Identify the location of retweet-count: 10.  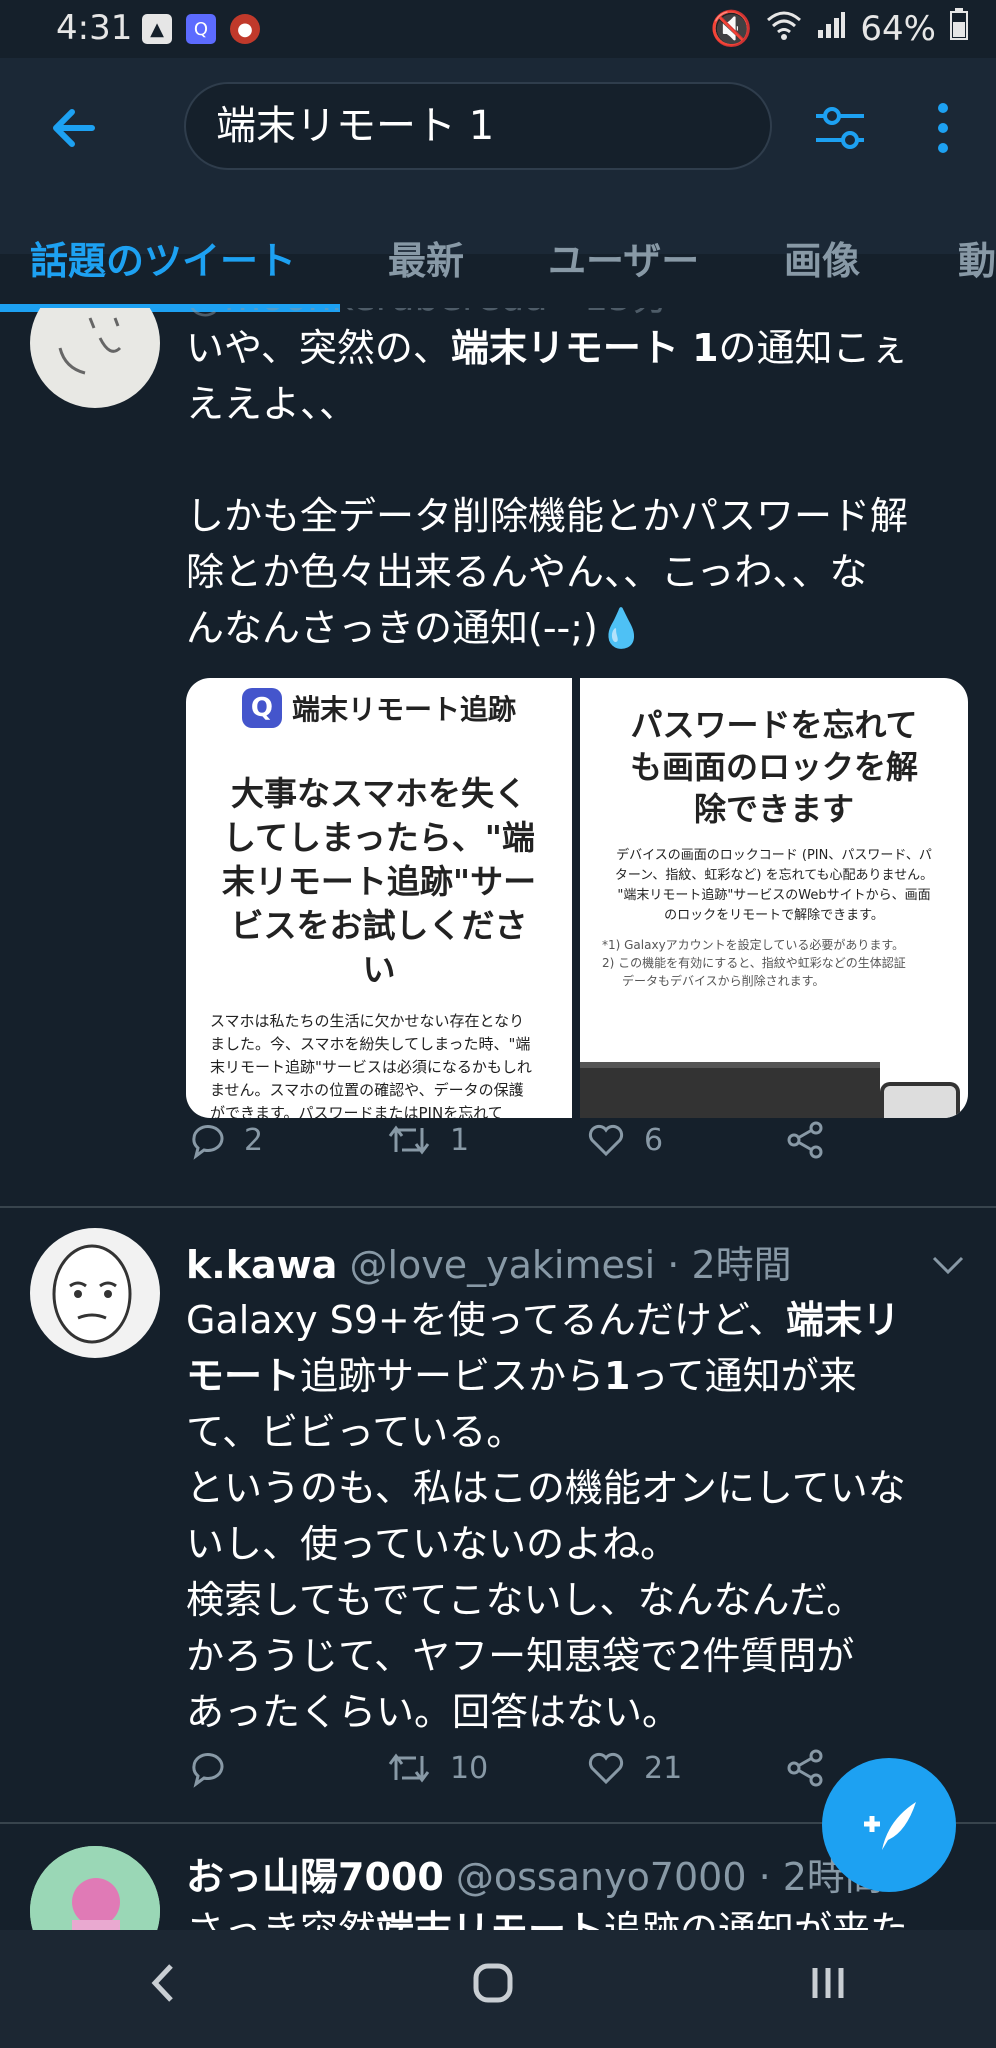
(469, 1768).